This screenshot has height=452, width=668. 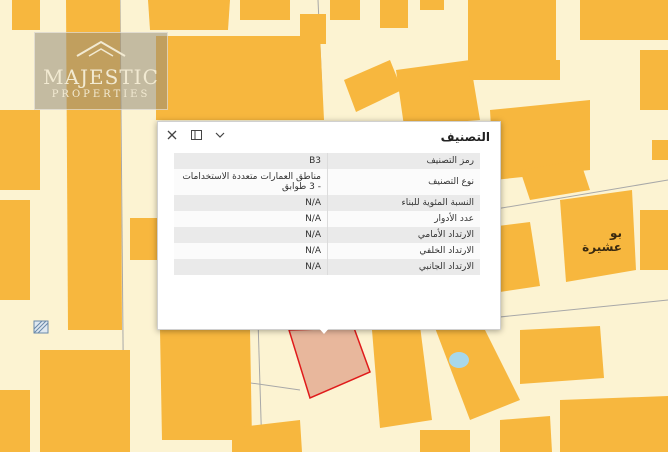 What do you see at coordinates (403, 251) in the screenshot?
I see `attr-key: الارتداد الخلفي` at bounding box center [403, 251].